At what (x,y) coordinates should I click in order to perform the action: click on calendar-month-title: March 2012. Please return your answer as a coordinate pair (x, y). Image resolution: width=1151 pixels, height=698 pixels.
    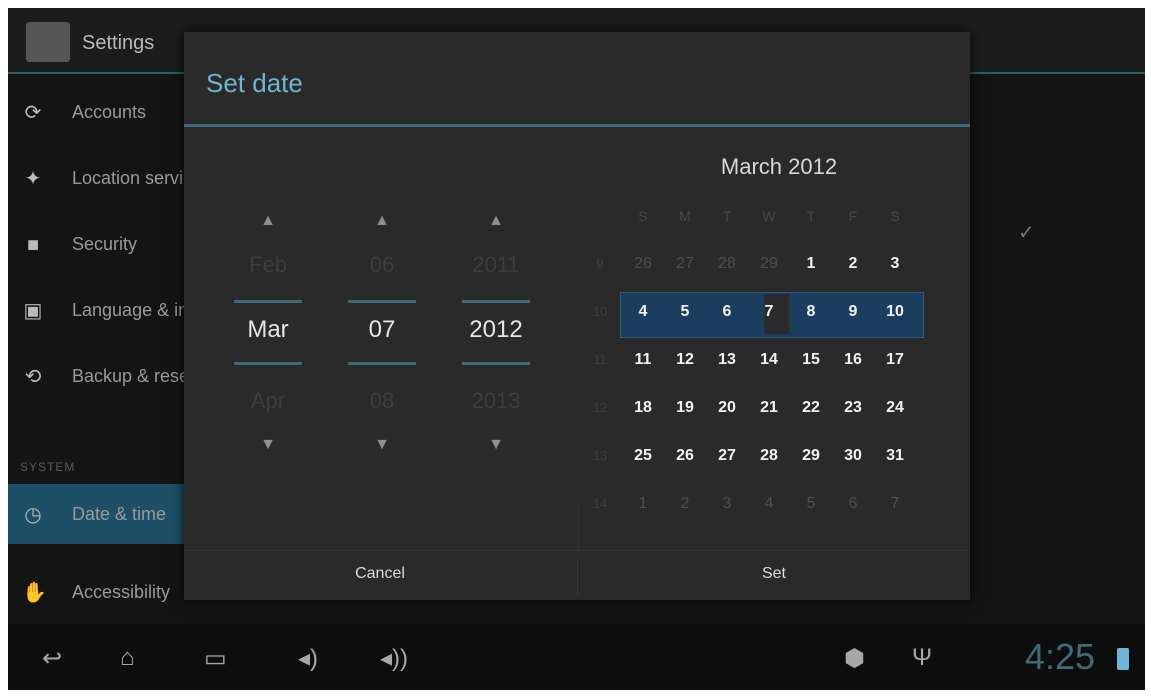
    Looking at the image, I should click on (779, 166).